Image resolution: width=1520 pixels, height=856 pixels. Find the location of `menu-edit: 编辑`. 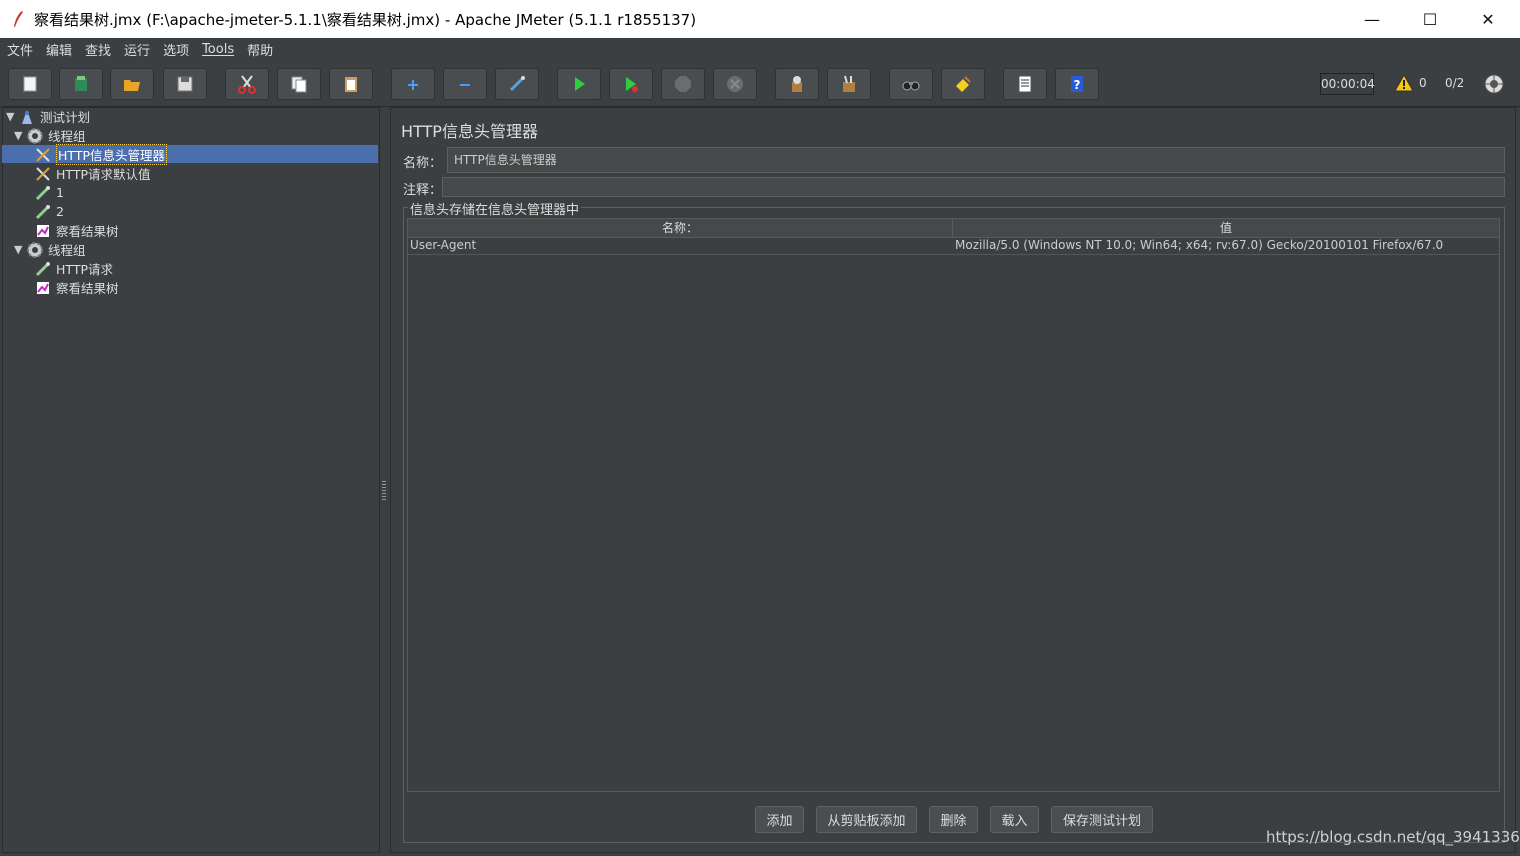

menu-edit: 编辑 is located at coordinates (58, 49).